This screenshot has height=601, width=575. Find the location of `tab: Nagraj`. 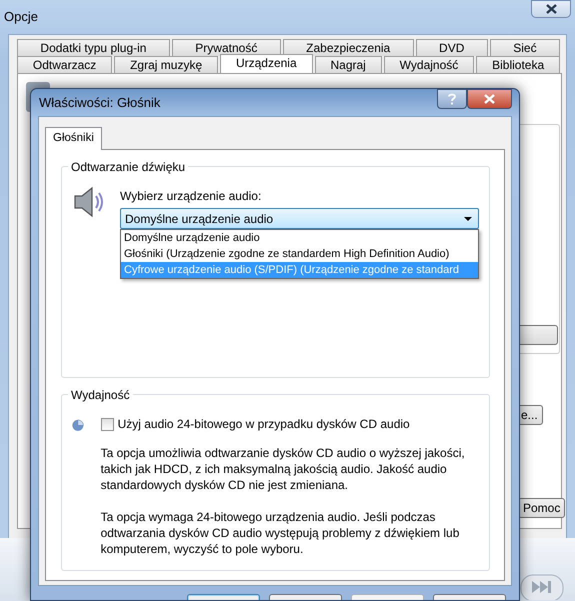

tab: Nagraj is located at coordinates (348, 64).